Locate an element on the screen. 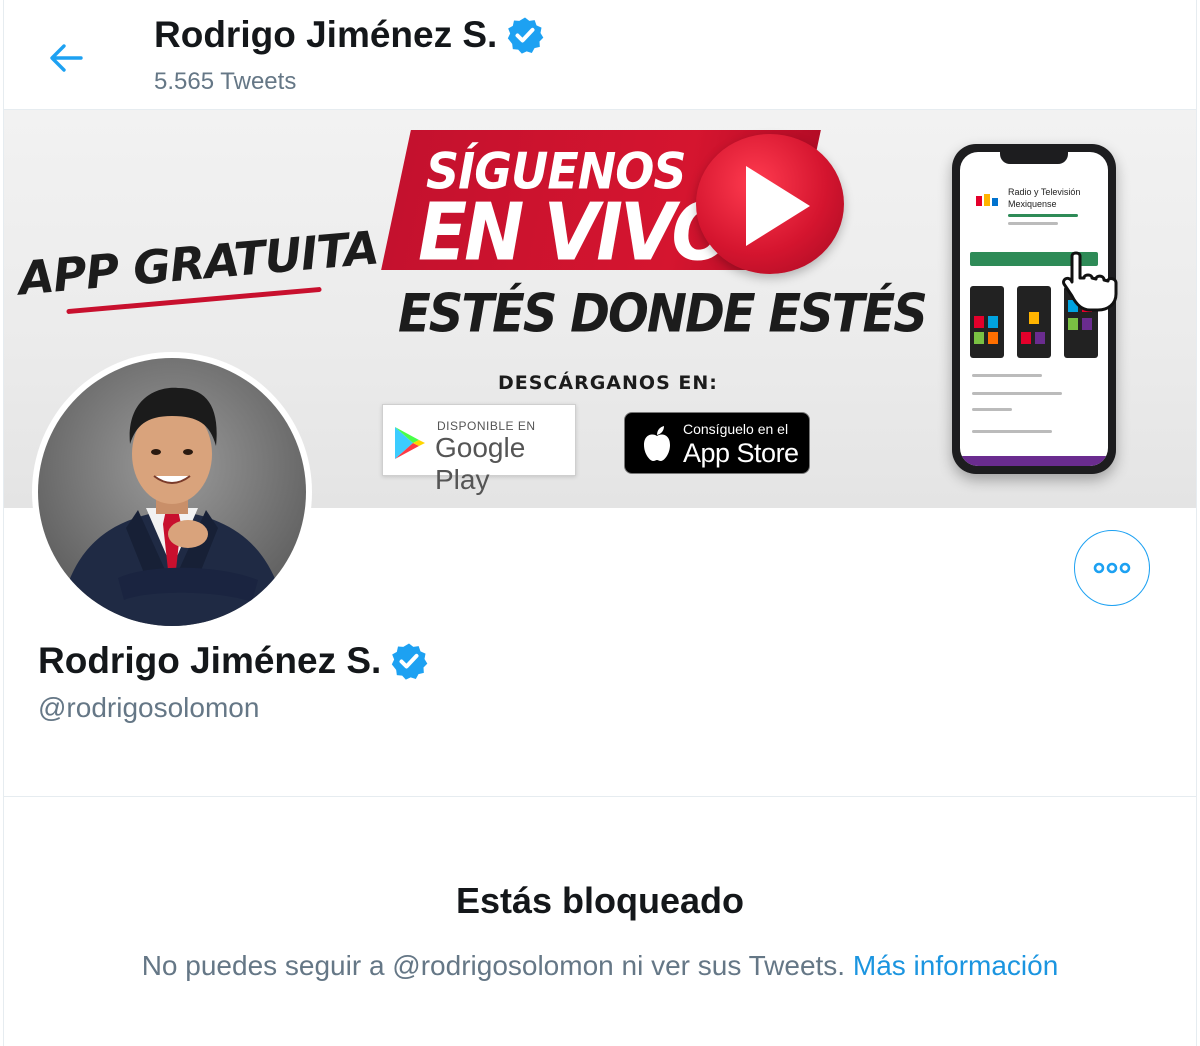 The height and width of the screenshot is (1046, 1200). google-play-small-text: DISPONIBLE EN is located at coordinates (486, 426).